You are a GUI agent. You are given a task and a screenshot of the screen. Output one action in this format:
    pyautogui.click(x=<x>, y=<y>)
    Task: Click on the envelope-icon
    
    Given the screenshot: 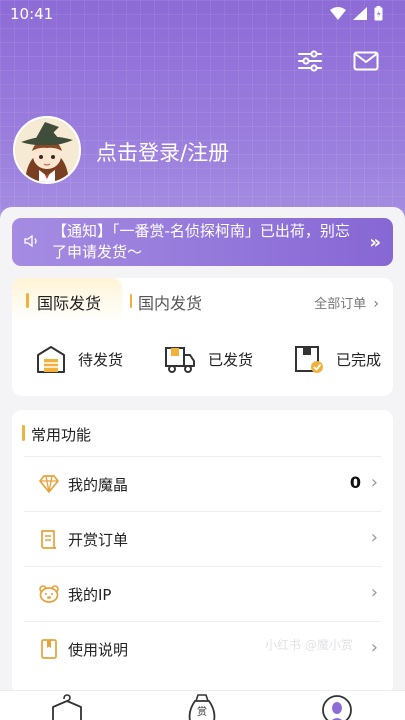 What is the action you would take?
    pyautogui.click(x=366, y=61)
    